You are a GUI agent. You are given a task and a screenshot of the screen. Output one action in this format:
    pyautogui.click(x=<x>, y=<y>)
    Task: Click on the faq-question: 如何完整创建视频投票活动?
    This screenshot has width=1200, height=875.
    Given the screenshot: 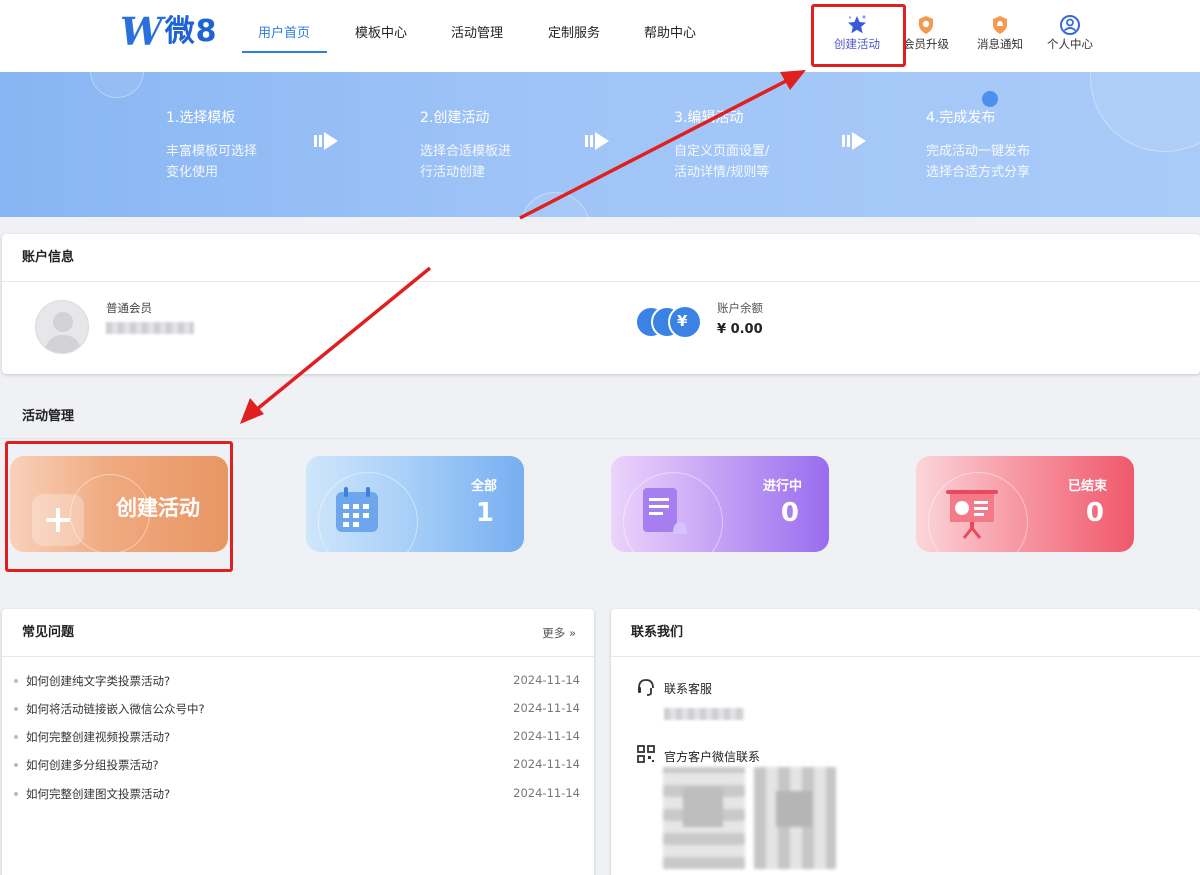 What is the action you would take?
    pyautogui.click(x=98, y=737)
    